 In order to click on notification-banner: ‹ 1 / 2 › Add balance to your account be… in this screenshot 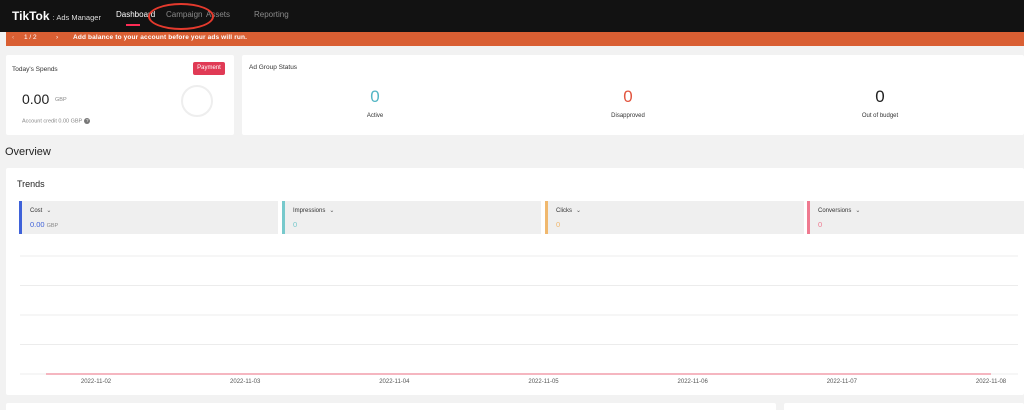, I will do `click(515, 39)`.